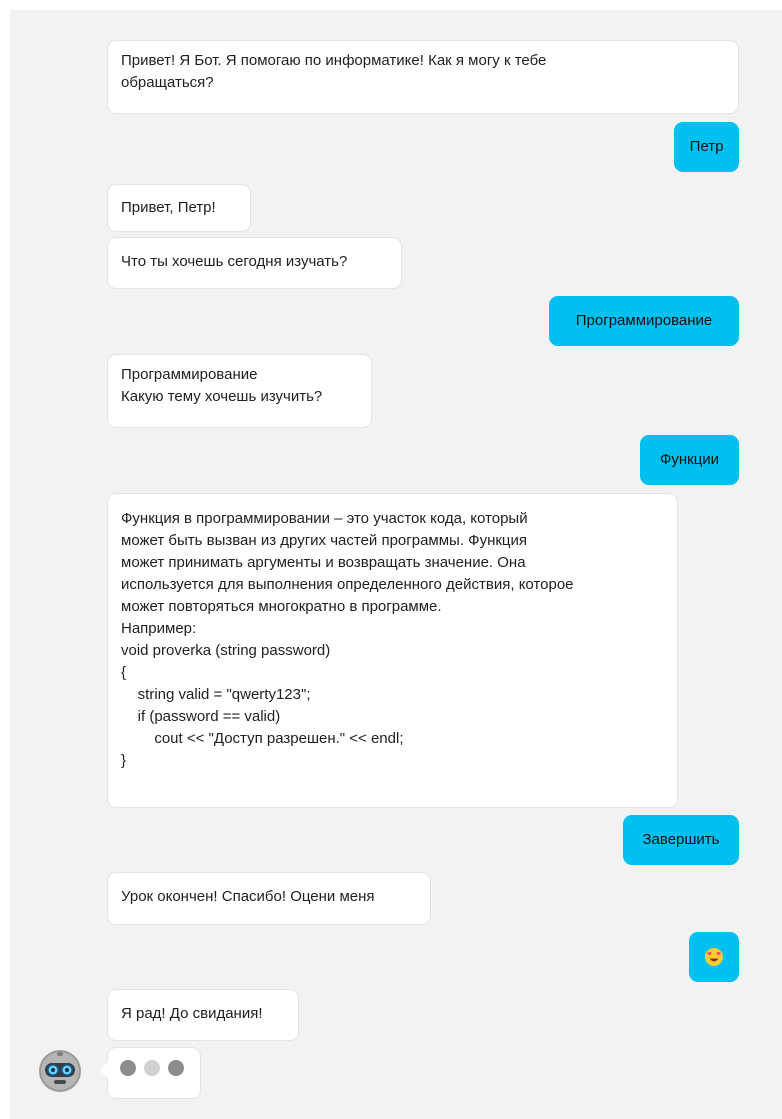 The width and height of the screenshot is (782, 1119). What do you see at coordinates (103, 1070) in the screenshot?
I see `bubble-tail` at bounding box center [103, 1070].